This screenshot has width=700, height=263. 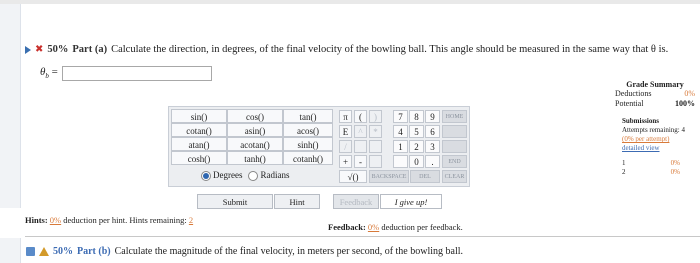 I want to click on deductions-label: Deductions, so click(x=633, y=93).